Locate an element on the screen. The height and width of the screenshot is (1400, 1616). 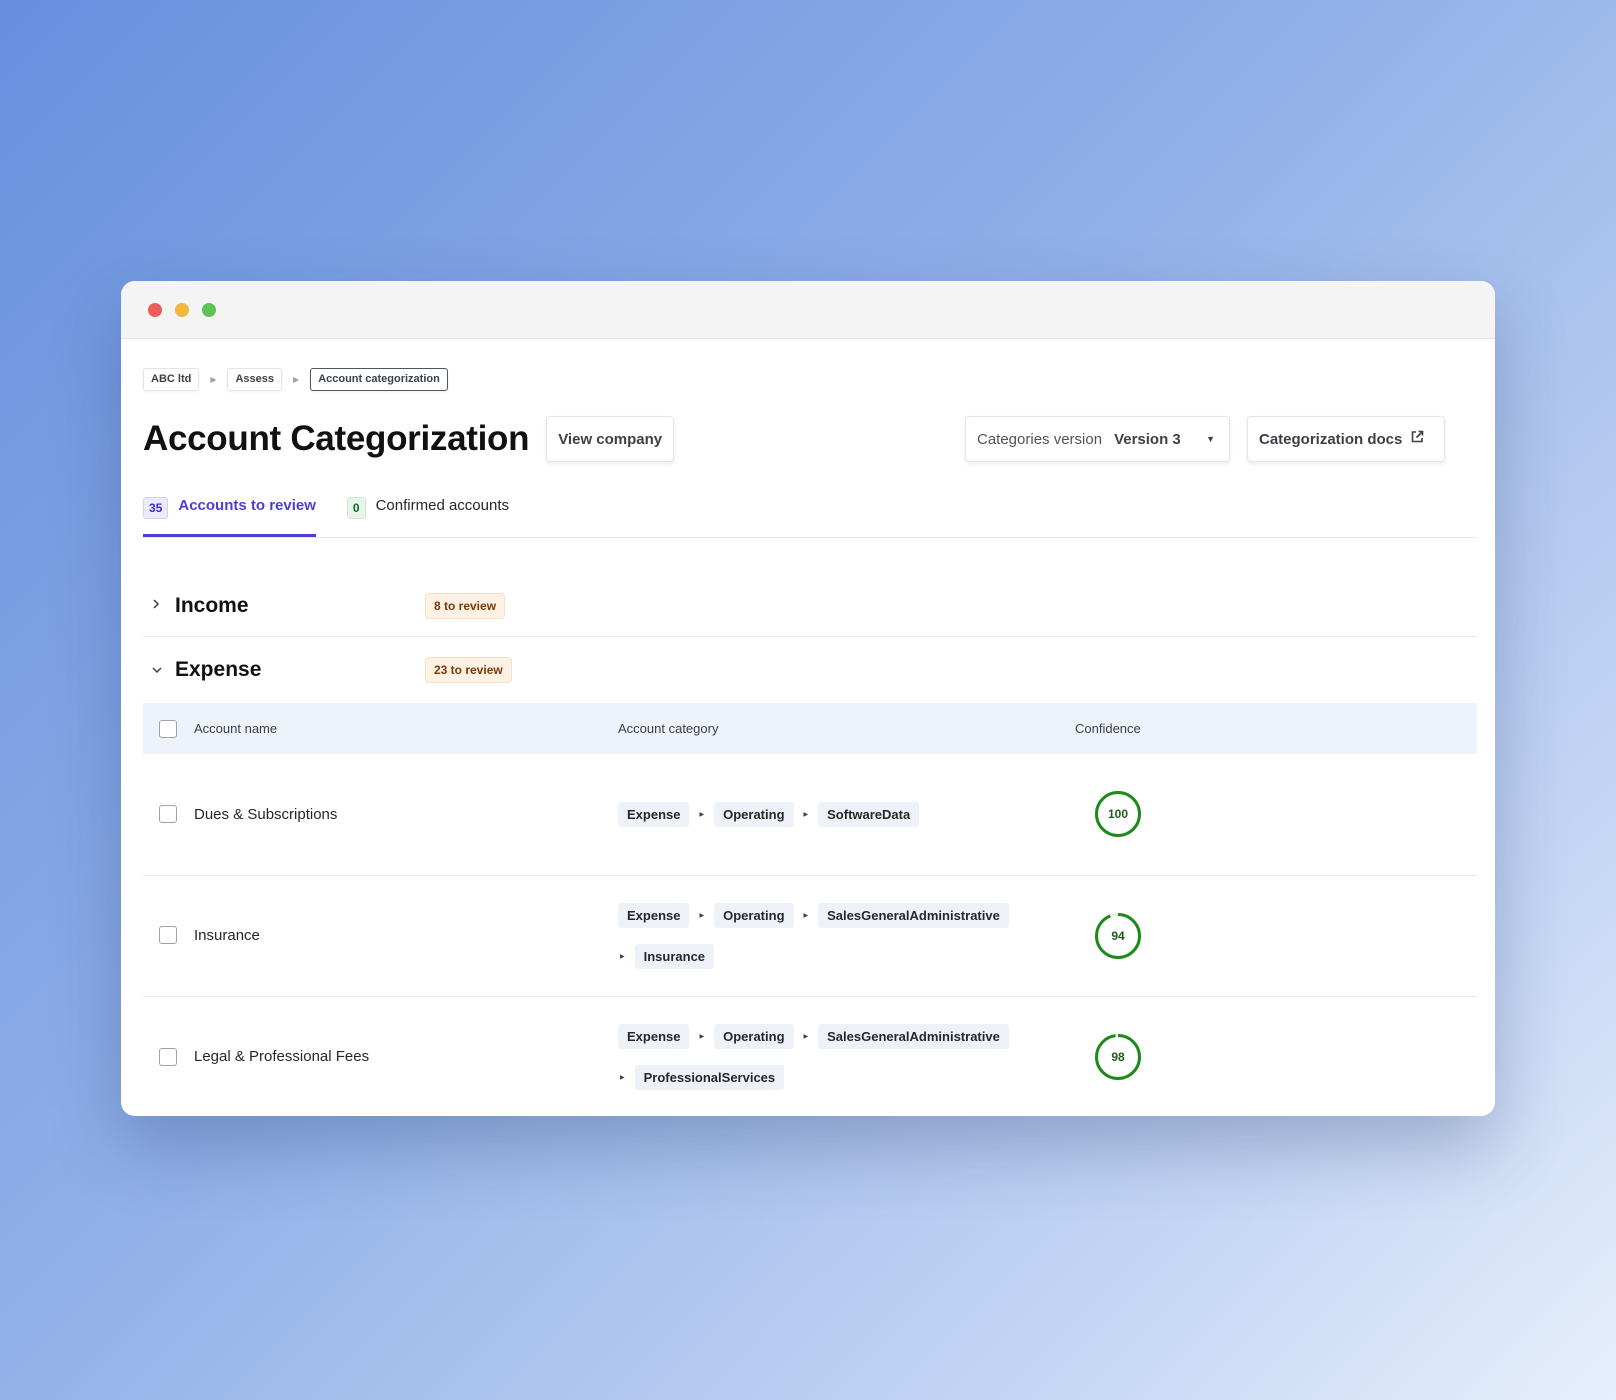
column-header-account-name: Account name is located at coordinates (236, 728).